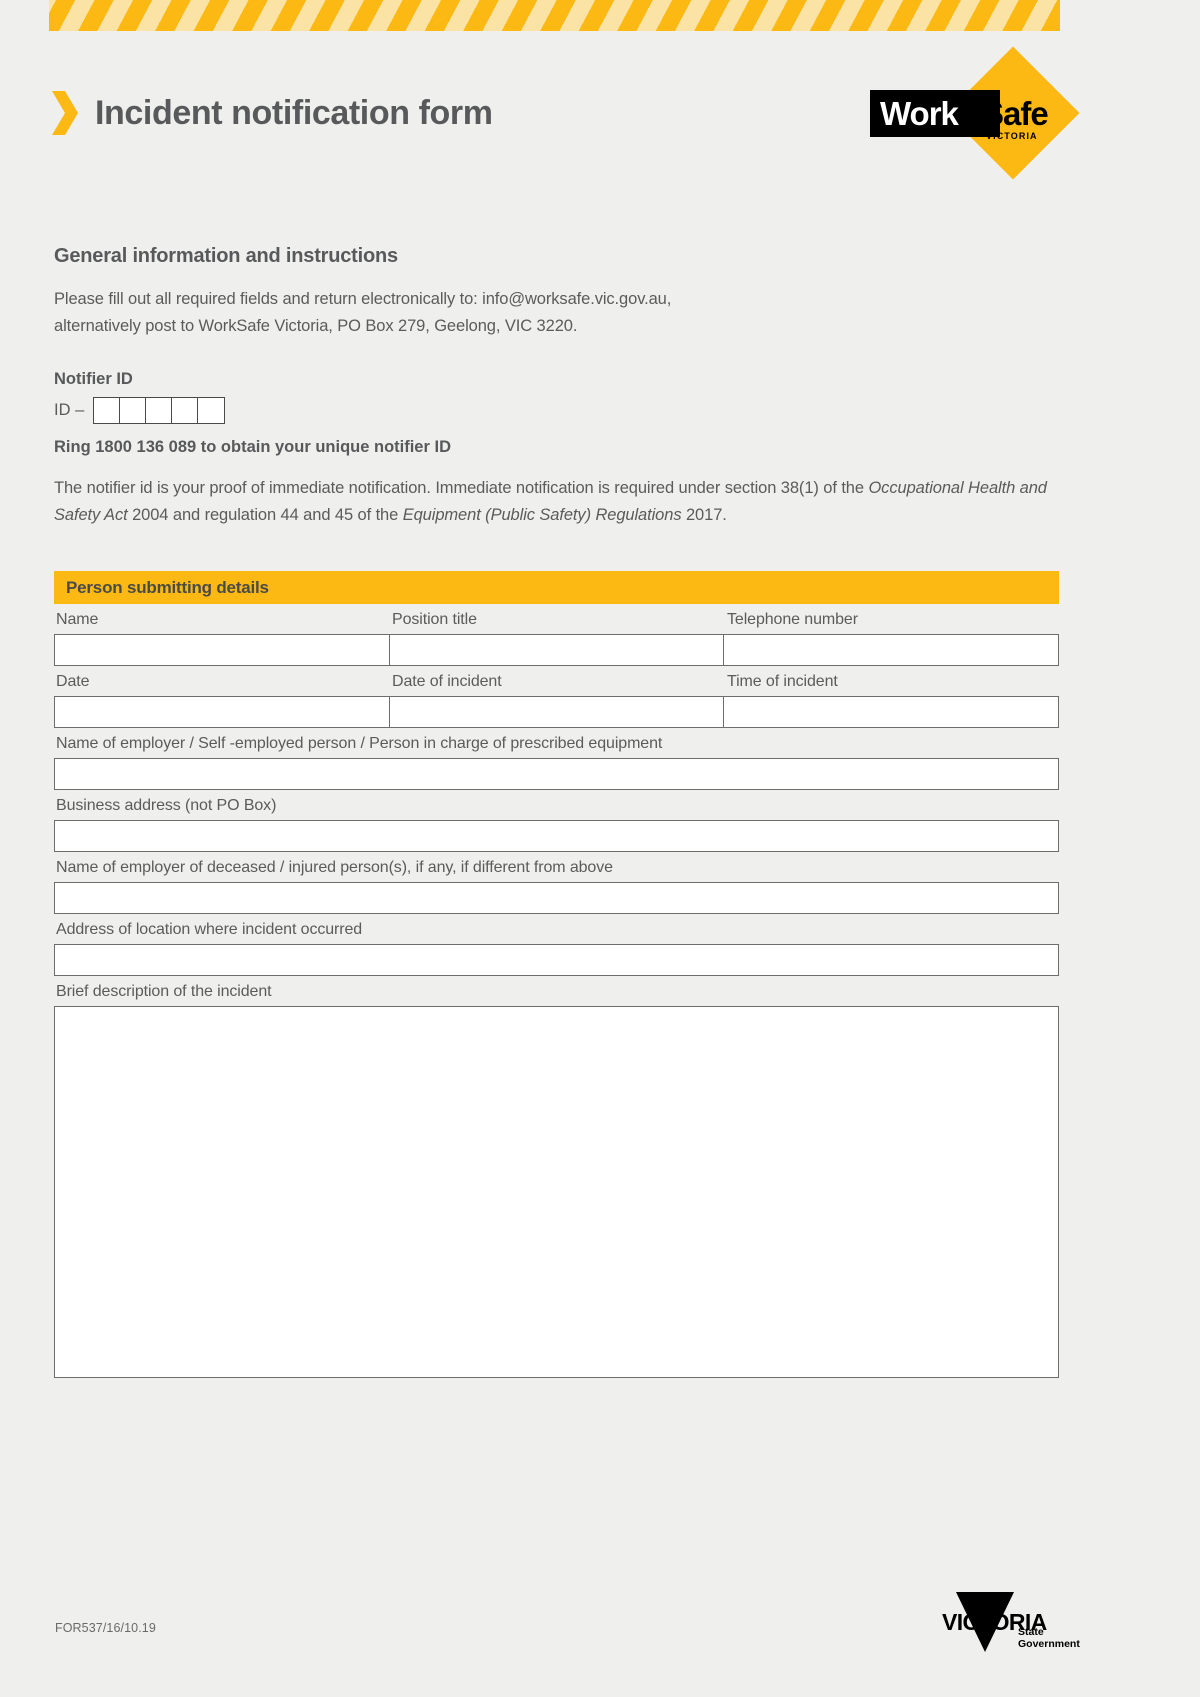 This screenshot has width=1200, height=1697. I want to click on input-position-title, so click(556, 650).